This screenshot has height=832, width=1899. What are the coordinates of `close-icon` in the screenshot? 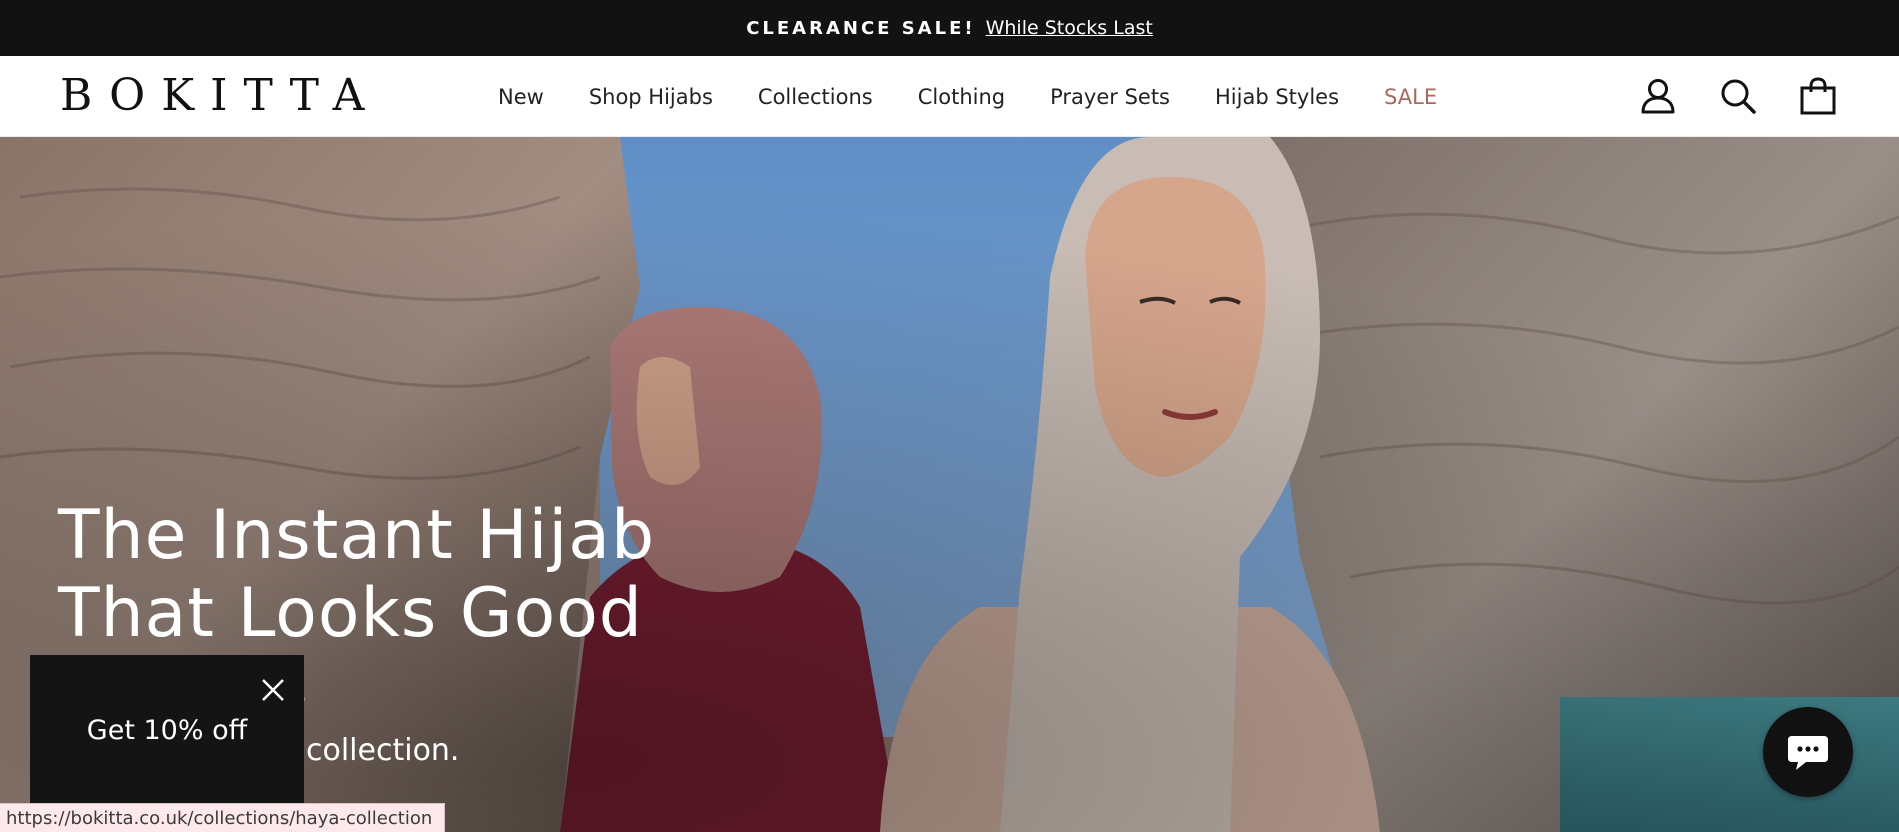 It's located at (273, 690).